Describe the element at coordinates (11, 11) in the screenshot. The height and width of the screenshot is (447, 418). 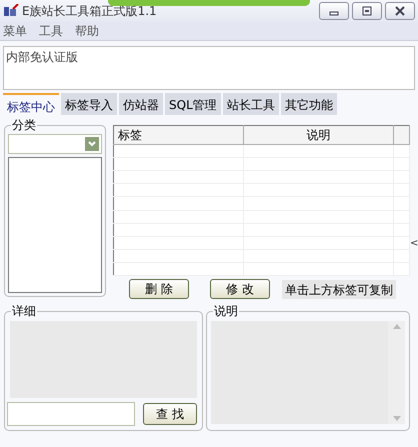
I see `app-icon` at that location.